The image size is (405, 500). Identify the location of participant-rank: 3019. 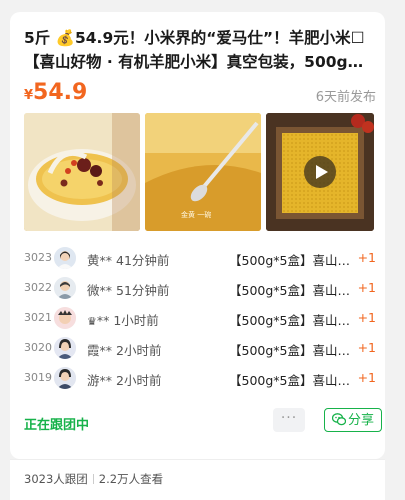
(38, 377).